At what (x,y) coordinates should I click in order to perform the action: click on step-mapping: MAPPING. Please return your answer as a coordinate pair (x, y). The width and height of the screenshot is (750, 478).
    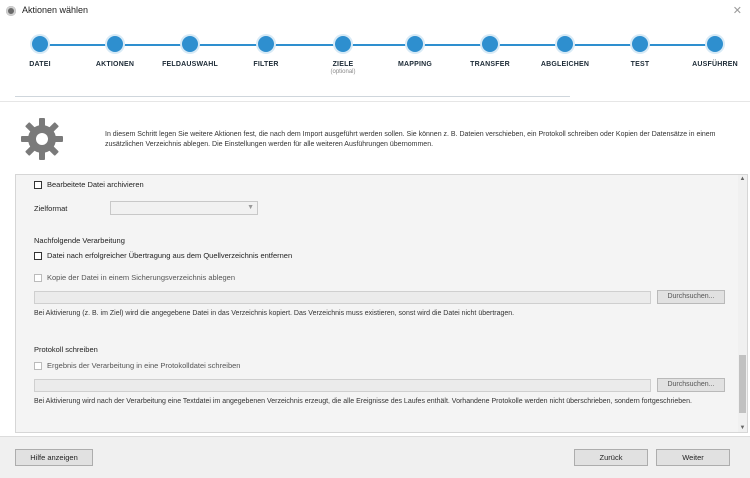
    Looking at the image, I should click on (415, 52).